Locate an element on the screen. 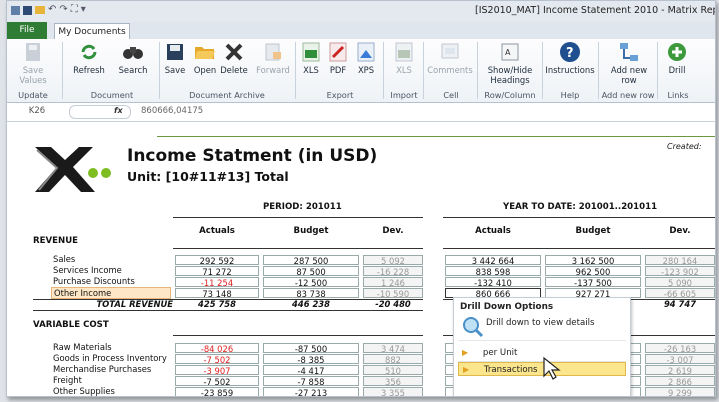 The image size is (719, 402). cell-budget: 287 500 is located at coordinates (311, 260).